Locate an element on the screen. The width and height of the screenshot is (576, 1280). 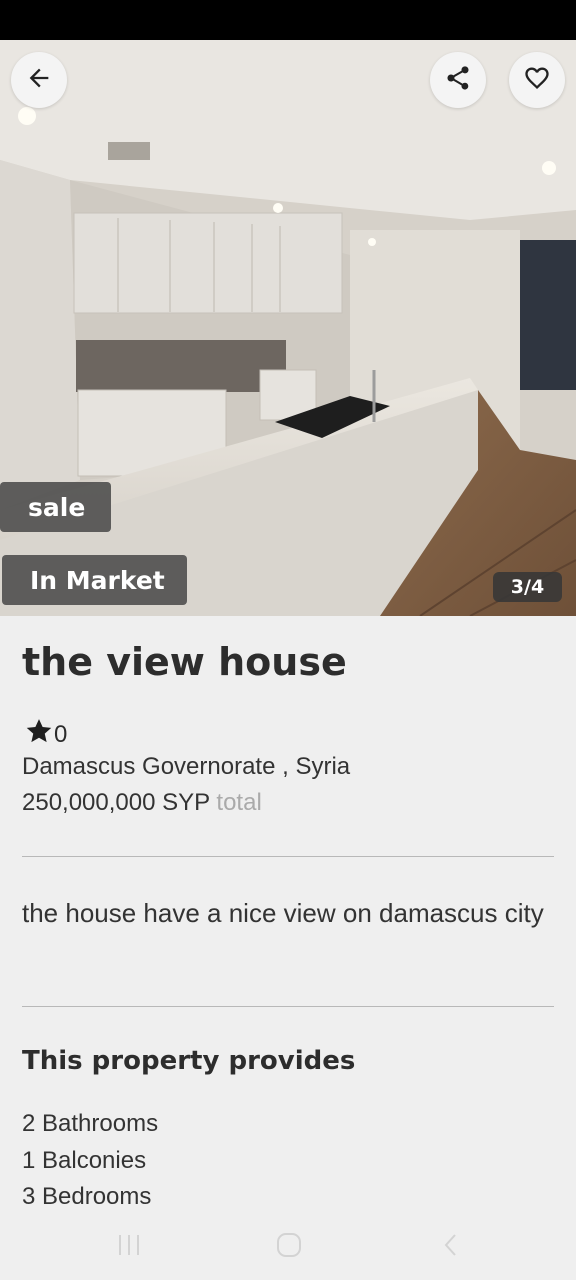
feature-item: 2 Bathrooms is located at coordinates (90, 1123).